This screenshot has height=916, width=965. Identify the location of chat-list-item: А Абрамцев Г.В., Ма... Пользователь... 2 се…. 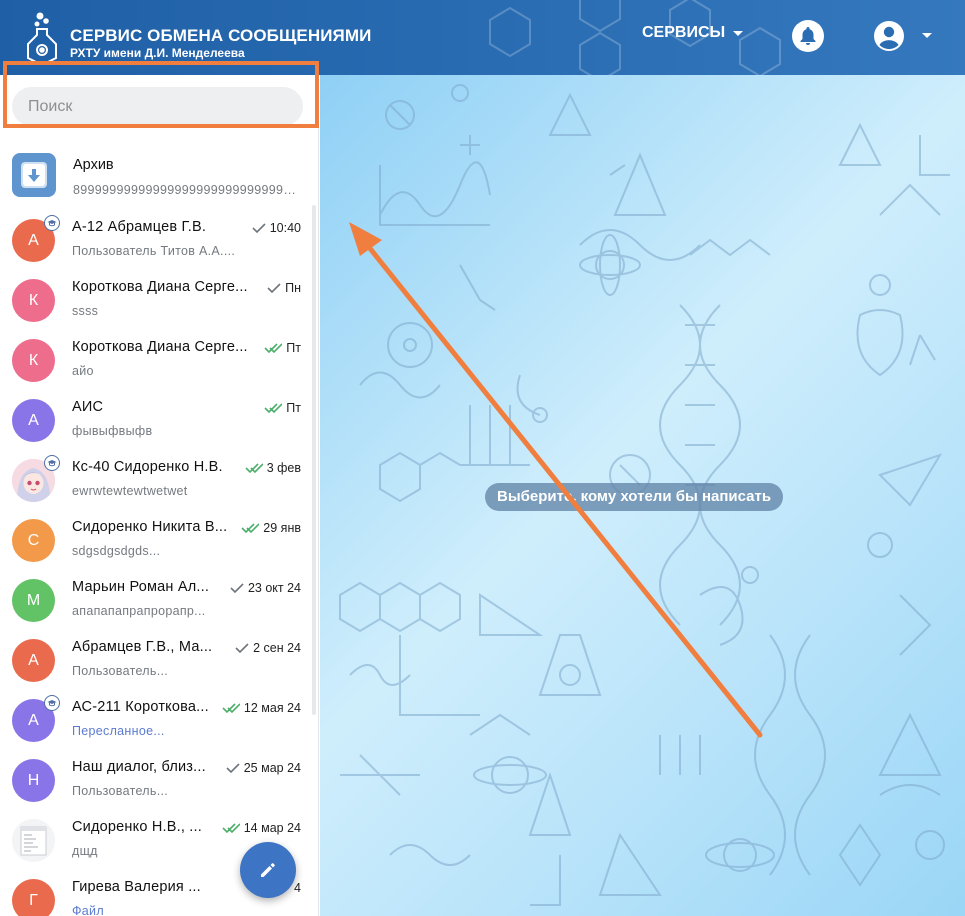
(156, 661).